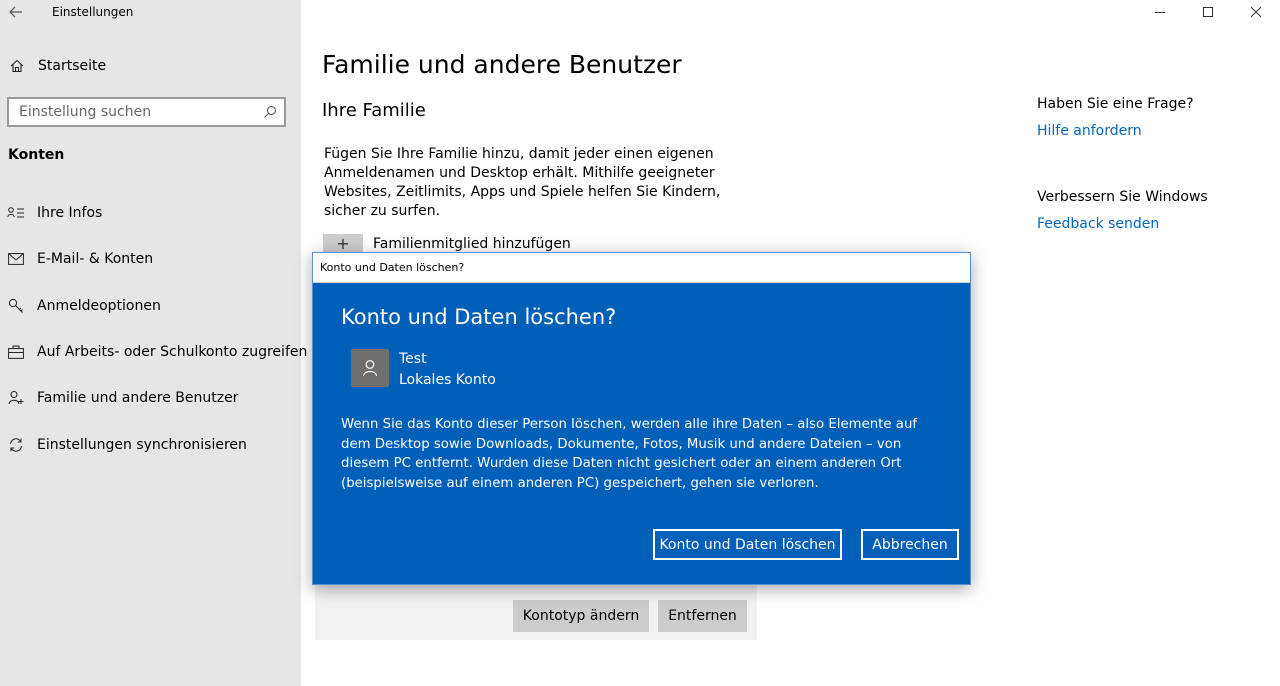  I want to click on back-arrow-icon, so click(15, 12).